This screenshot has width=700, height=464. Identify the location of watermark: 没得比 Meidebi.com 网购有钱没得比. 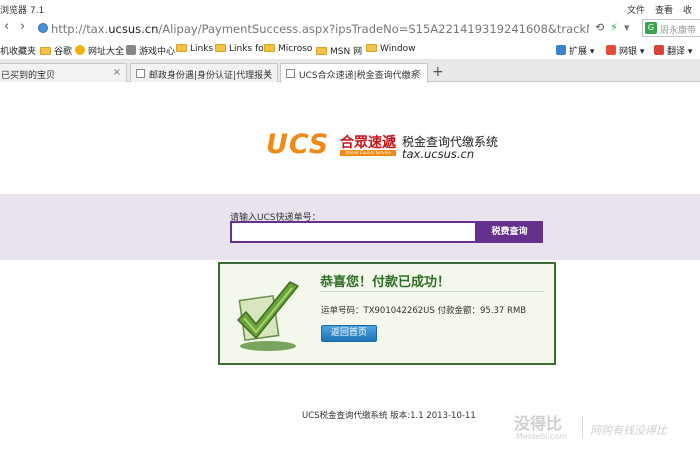
(604, 428).